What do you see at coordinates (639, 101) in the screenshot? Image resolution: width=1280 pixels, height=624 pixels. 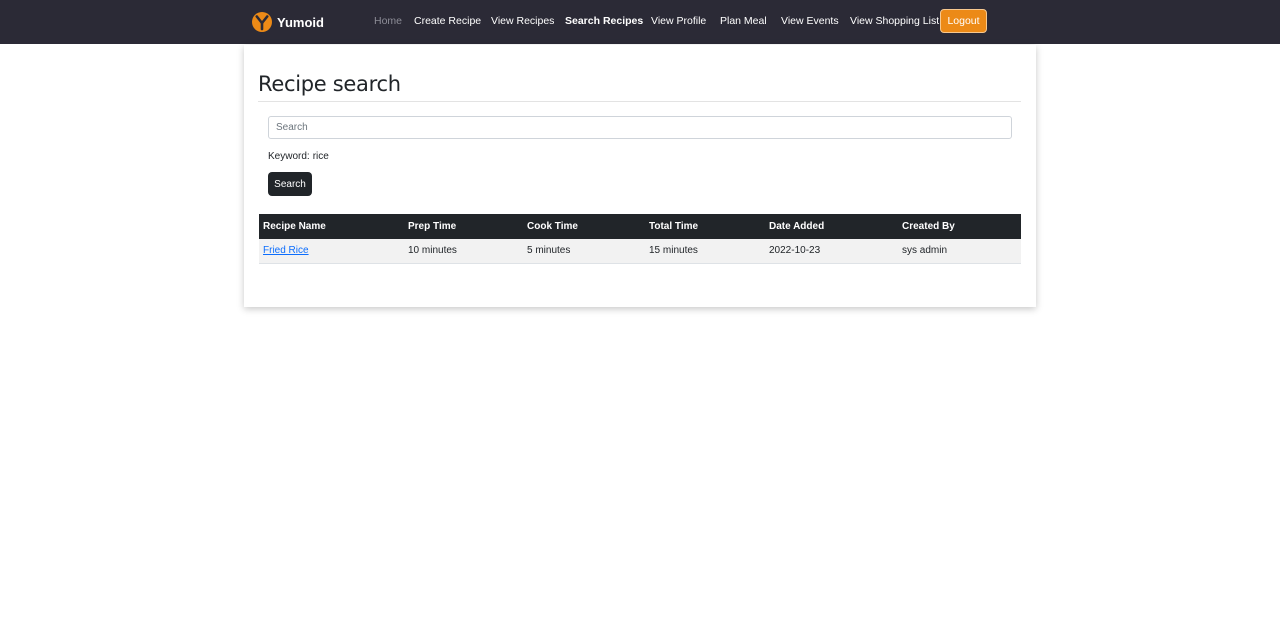 I see `title-divider` at bounding box center [639, 101].